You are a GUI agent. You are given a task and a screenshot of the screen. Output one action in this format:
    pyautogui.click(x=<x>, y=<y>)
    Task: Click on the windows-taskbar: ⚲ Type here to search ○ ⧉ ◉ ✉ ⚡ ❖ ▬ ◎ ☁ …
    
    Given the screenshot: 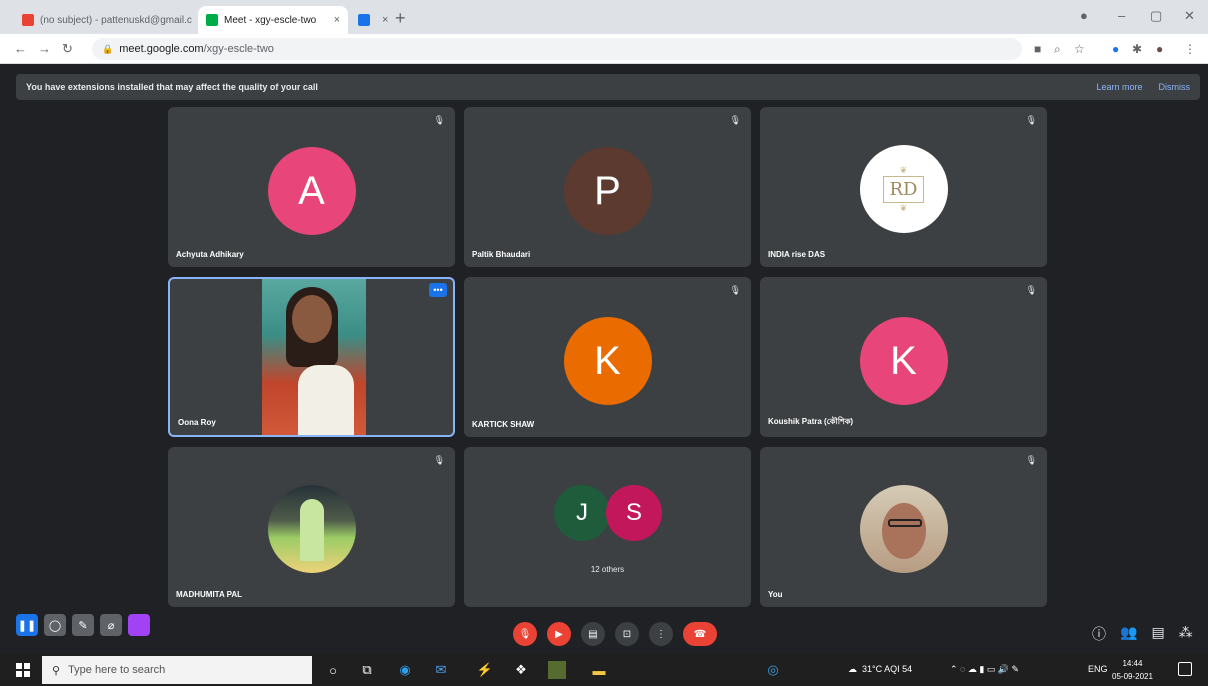 What is the action you would take?
    pyautogui.click(x=604, y=670)
    